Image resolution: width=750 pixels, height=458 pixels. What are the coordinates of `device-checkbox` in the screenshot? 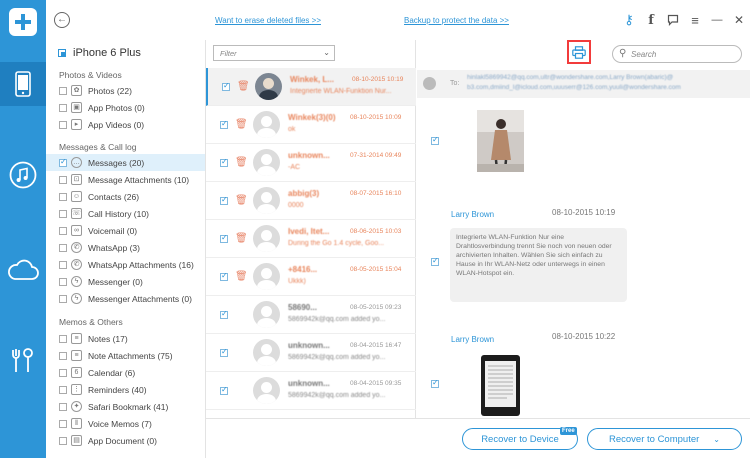 It's located at (62, 53).